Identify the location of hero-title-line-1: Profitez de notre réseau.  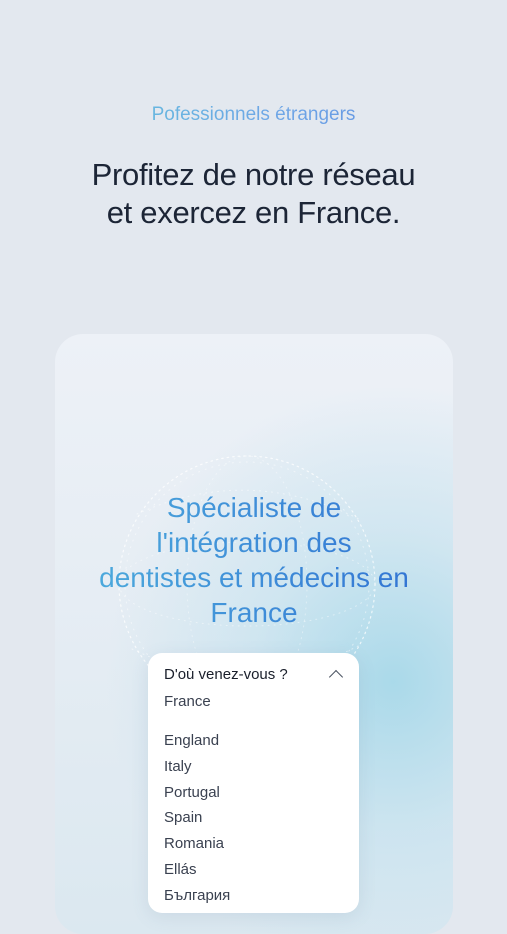
(253, 174).